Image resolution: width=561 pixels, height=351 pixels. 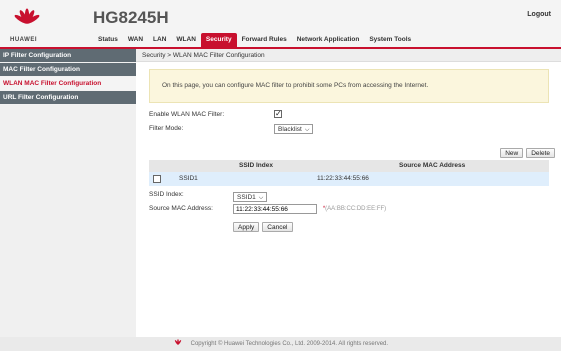 What do you see at coordinates (343, 178) in the screenshot?
I see `row-mac: 11:22:33:44:55:66` at bounding box center [343, 178].